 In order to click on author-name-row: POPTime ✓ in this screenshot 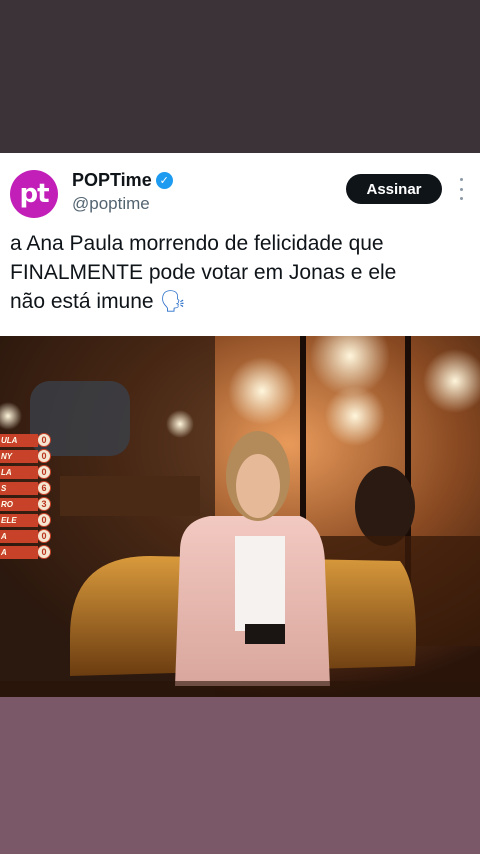, I will do `click(122, 180)`.